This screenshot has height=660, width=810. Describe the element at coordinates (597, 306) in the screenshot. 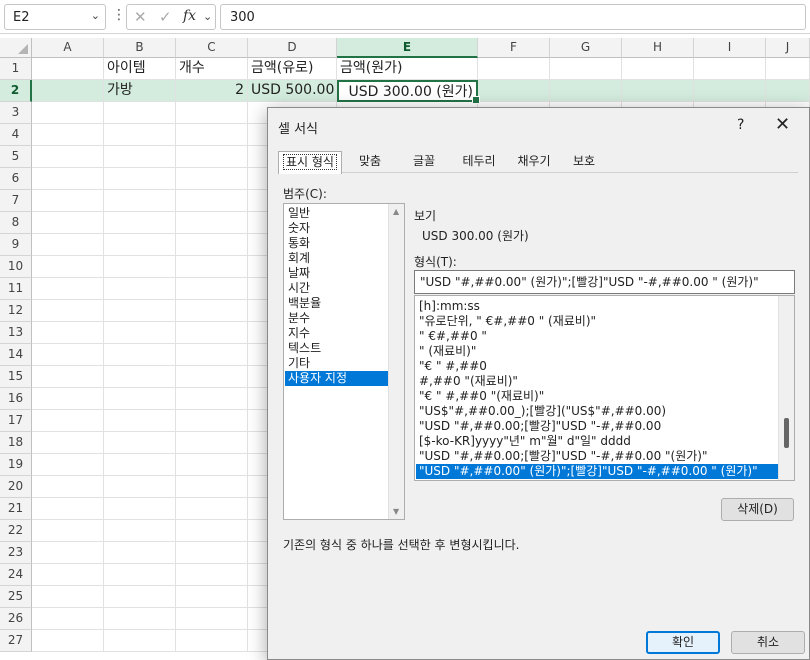

I see `format-item: [h]:mm:ss` at that location.